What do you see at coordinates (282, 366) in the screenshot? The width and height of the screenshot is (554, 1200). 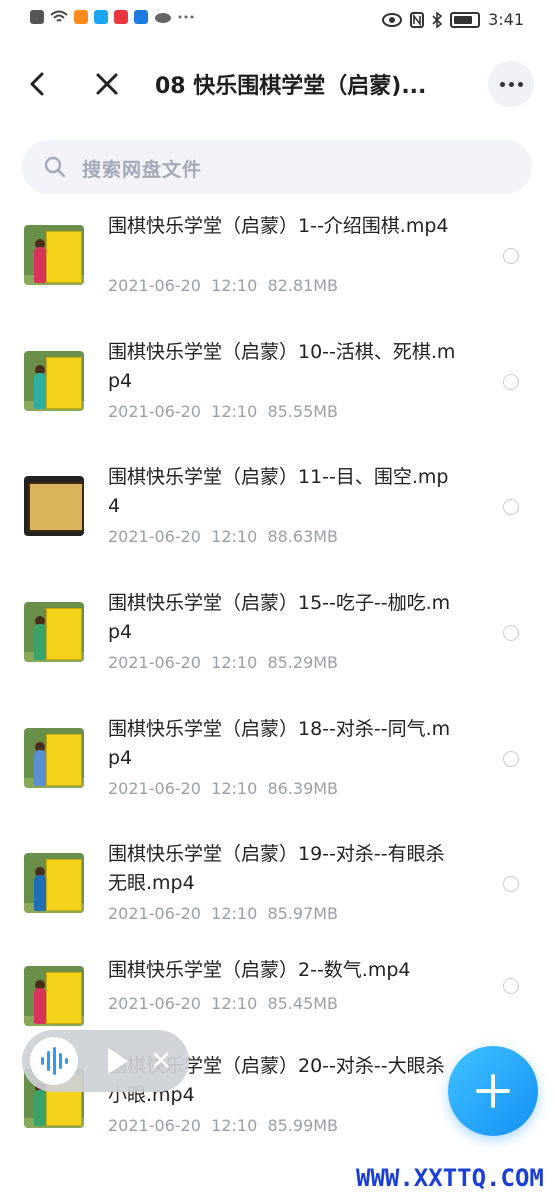 I see `file-name: 围棋快乐学堂（启蒙）10--活棋、死棋.mp4` at bounding box center [282, 366].